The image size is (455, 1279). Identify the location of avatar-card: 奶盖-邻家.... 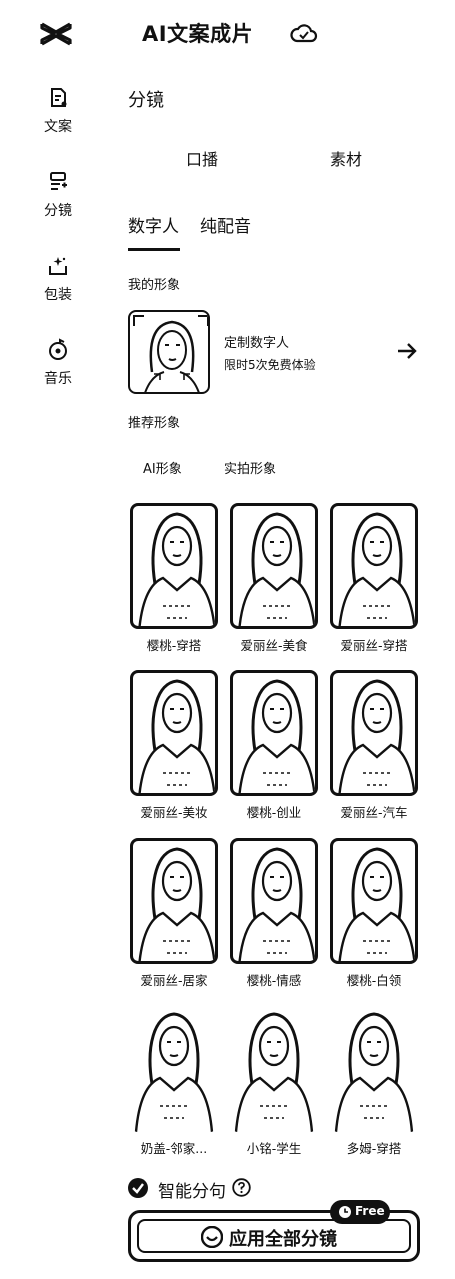
(174, 1081).